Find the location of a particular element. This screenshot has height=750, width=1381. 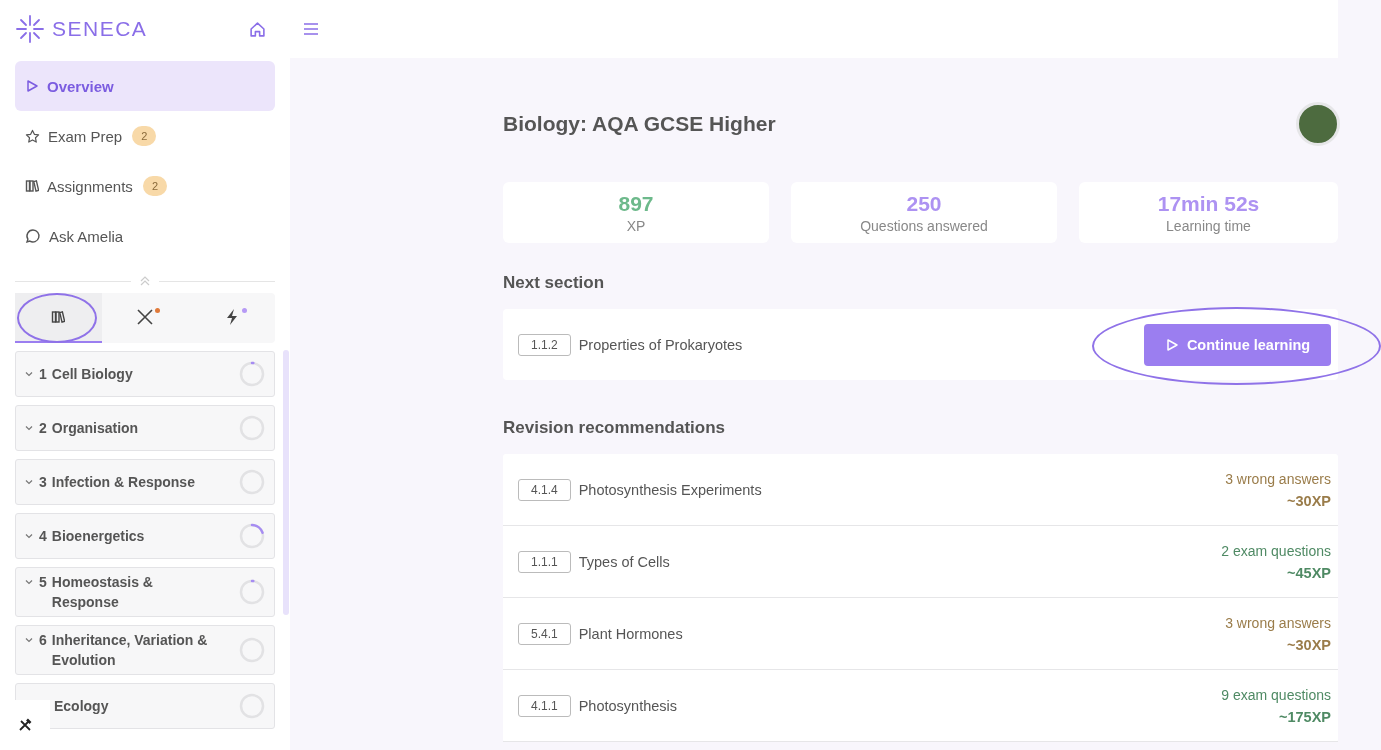

topic-title: Organisation is located at coordinates (95, 428).